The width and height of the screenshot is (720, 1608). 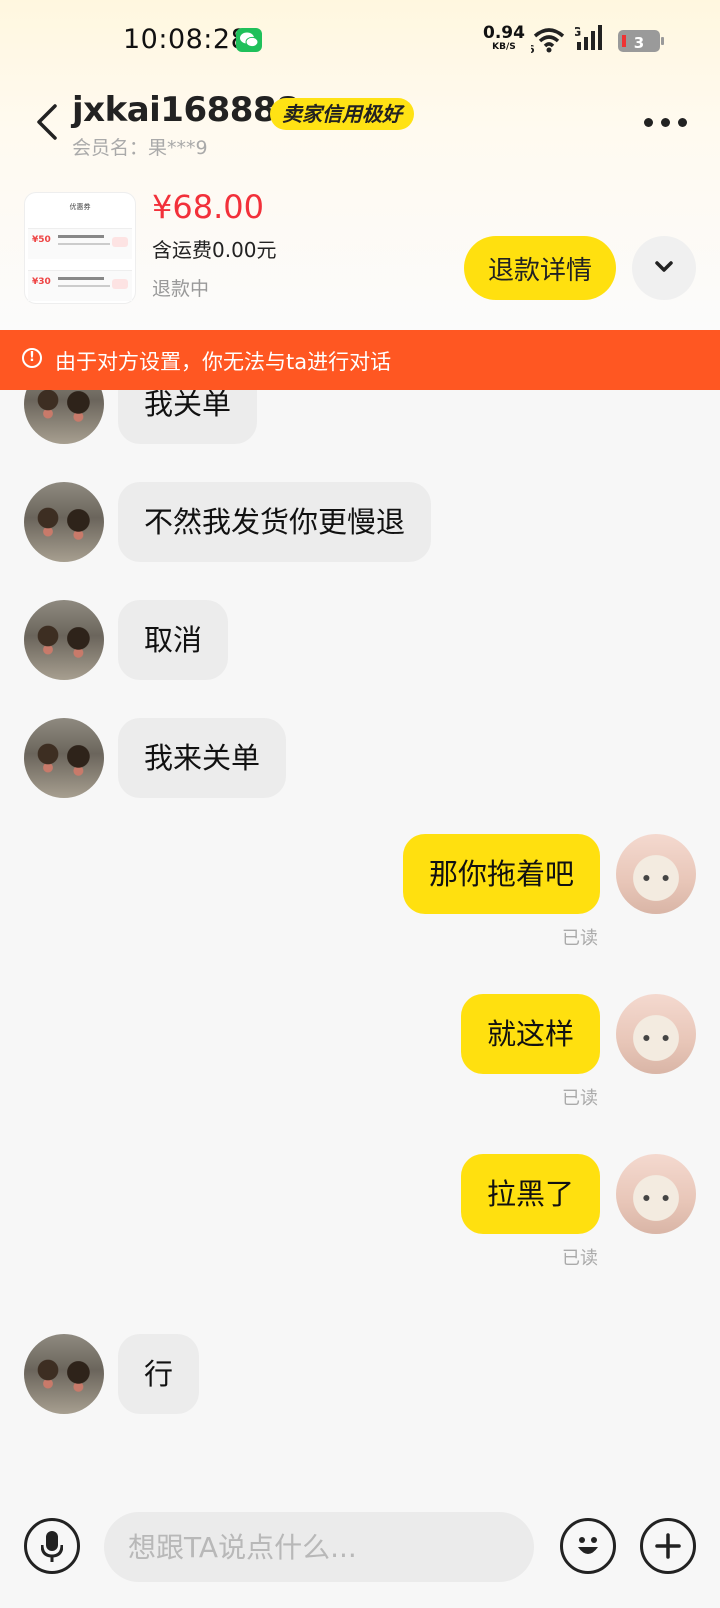 What do you see at coordinates (319, 1547) in the screenshot?
I see `message-input` at bounding box center [319, 1547].